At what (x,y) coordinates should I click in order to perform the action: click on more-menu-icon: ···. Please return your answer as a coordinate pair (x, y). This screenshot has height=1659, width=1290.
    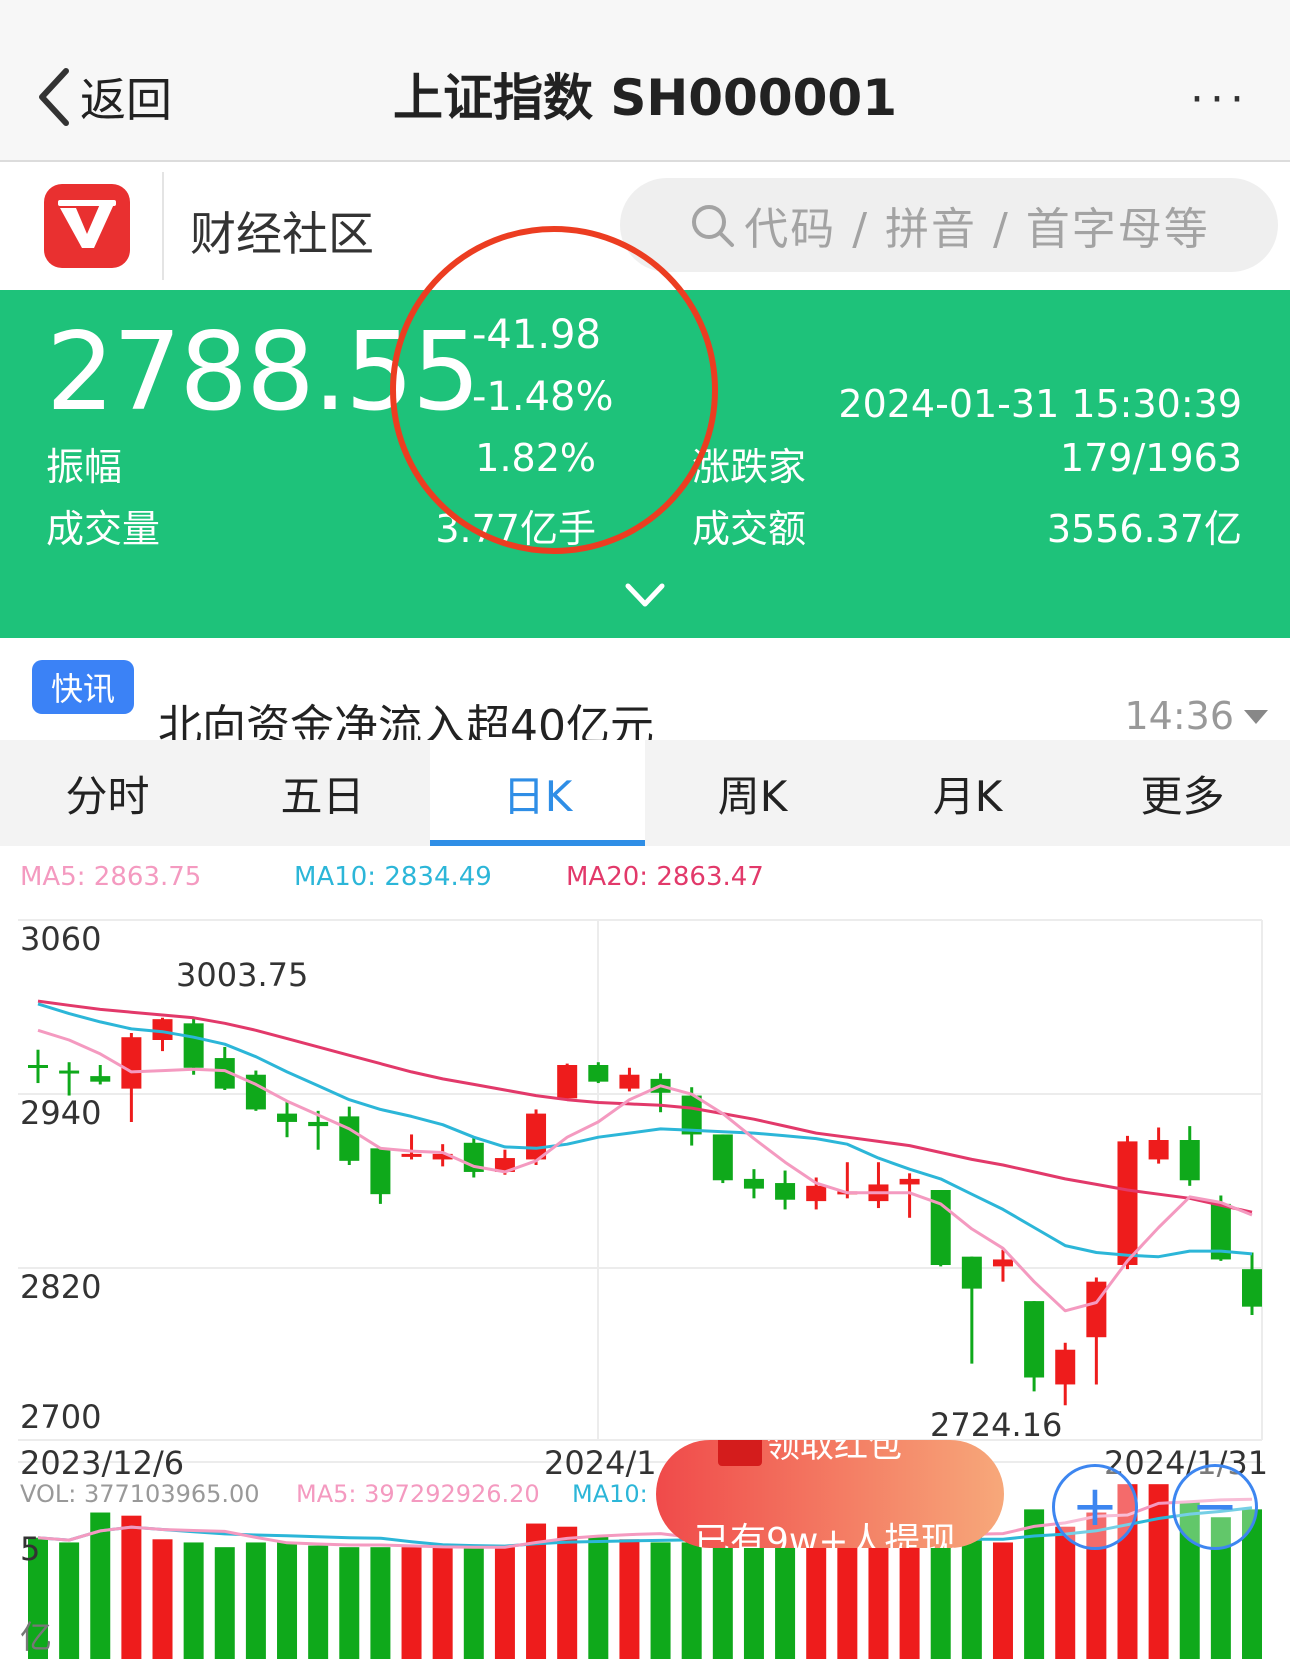
    Looking at the image, I should click on (1220, 99).